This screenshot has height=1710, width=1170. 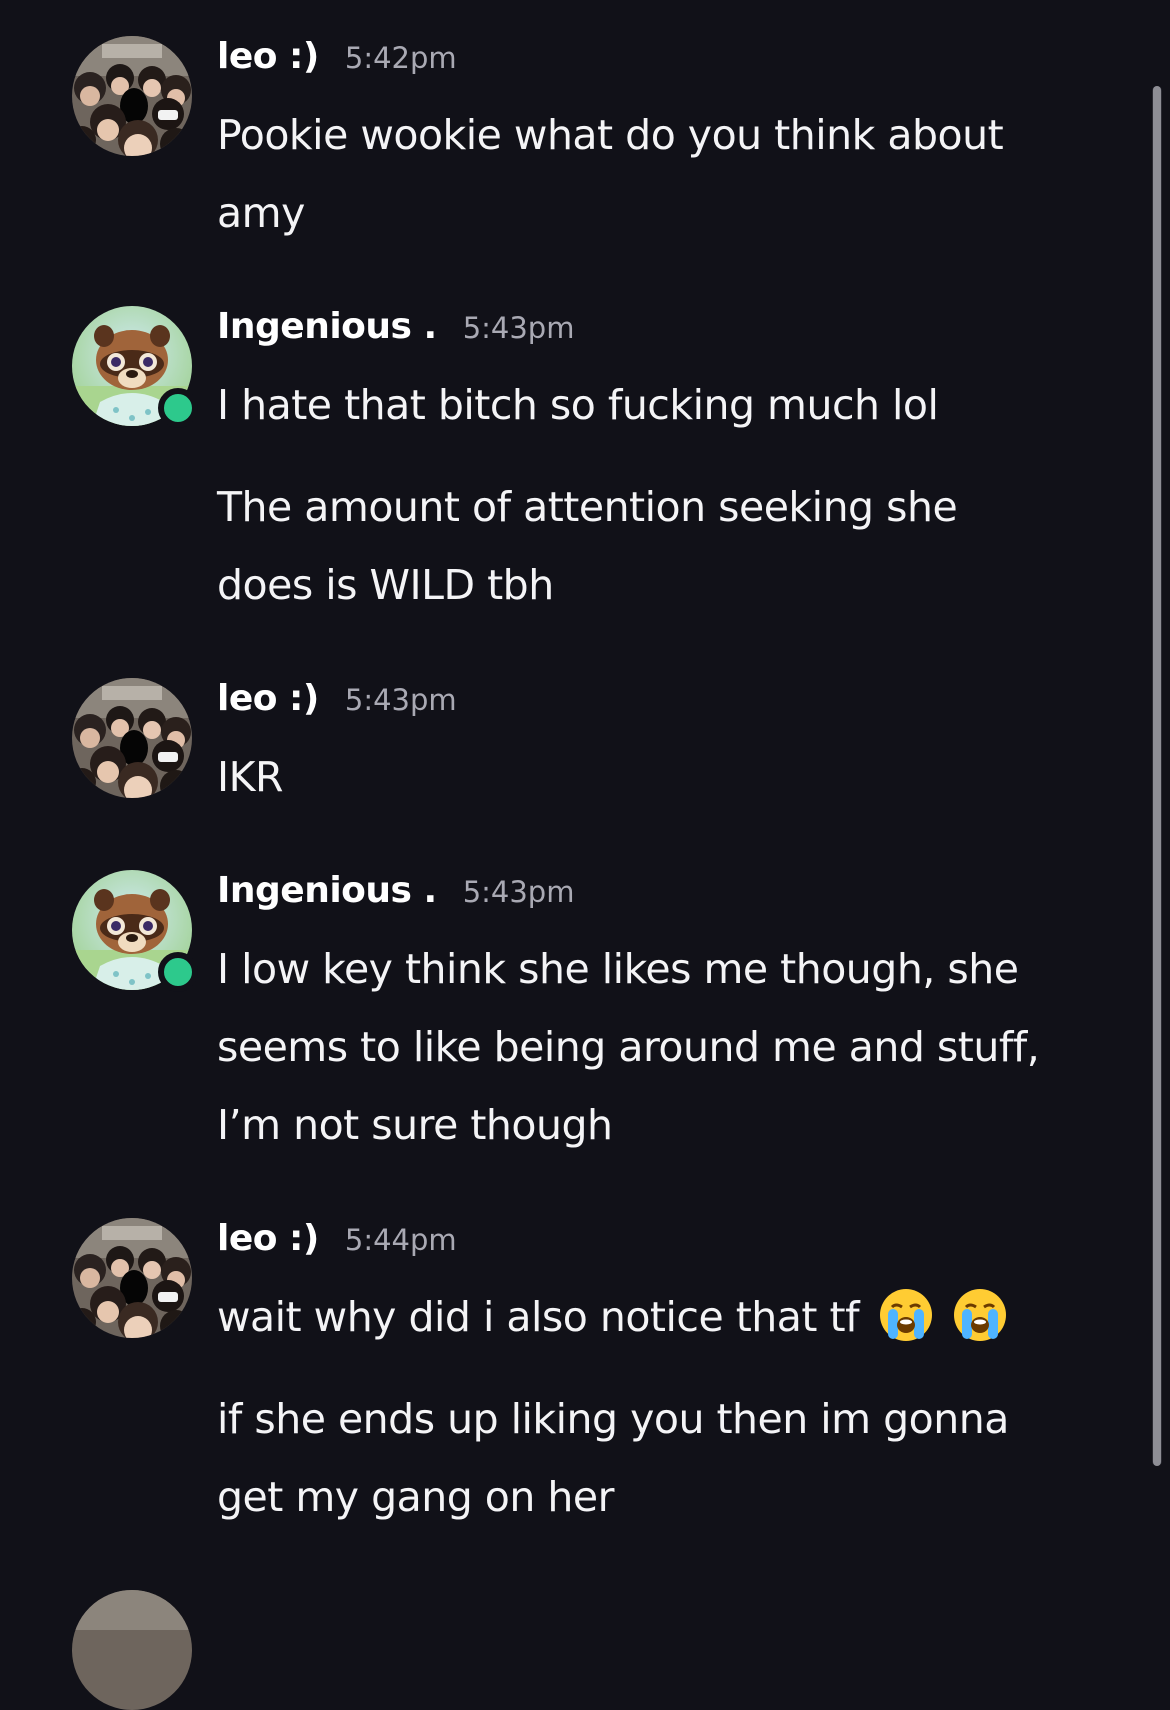 What do you see at coordinates (415, 1497) in the screenshot?
I see `message-text: get my gang on her` at bounding box center [415, 1497].